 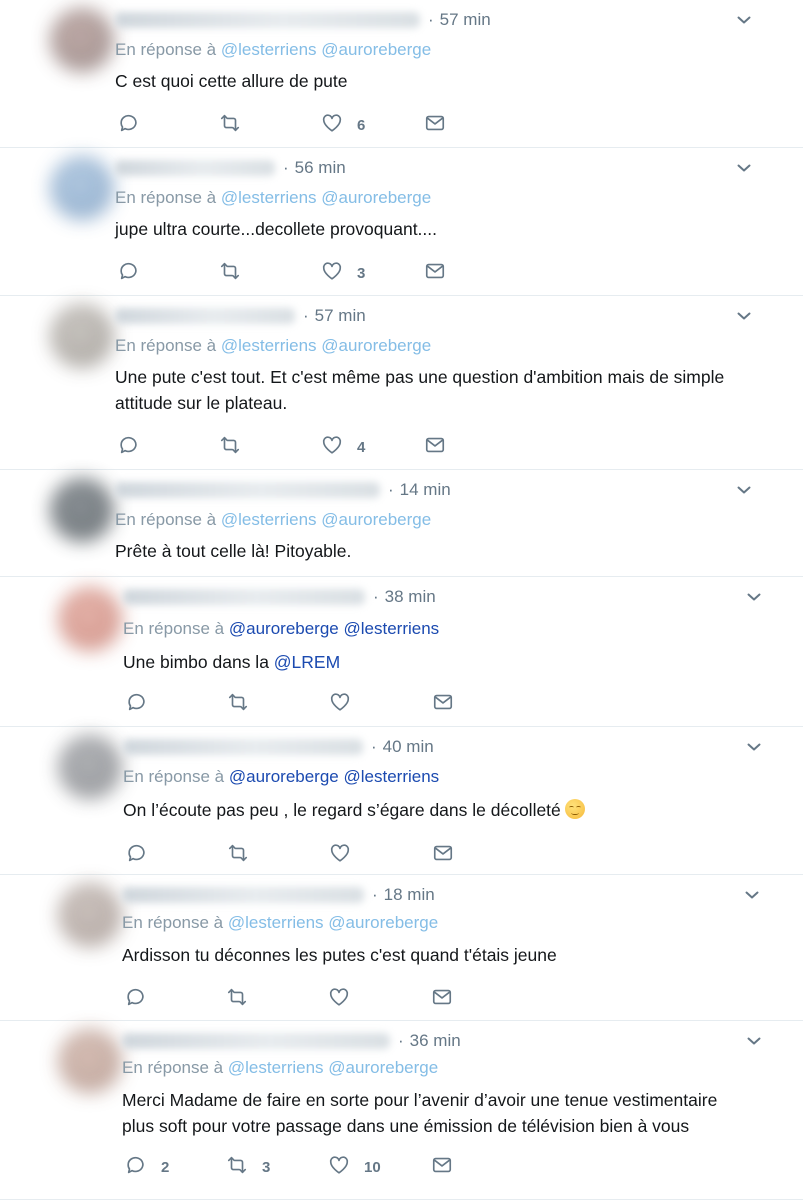 What do you see at coordinates (401, 703) in the screenshot?
I see `tweet-actions` at bounding box center [401, 703].